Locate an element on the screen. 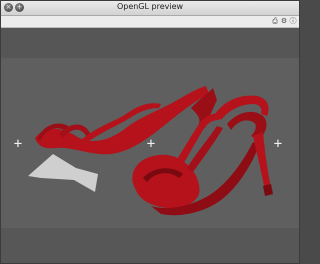  title-bar: × + OpenGL preview is located at coordinates (150, 8).